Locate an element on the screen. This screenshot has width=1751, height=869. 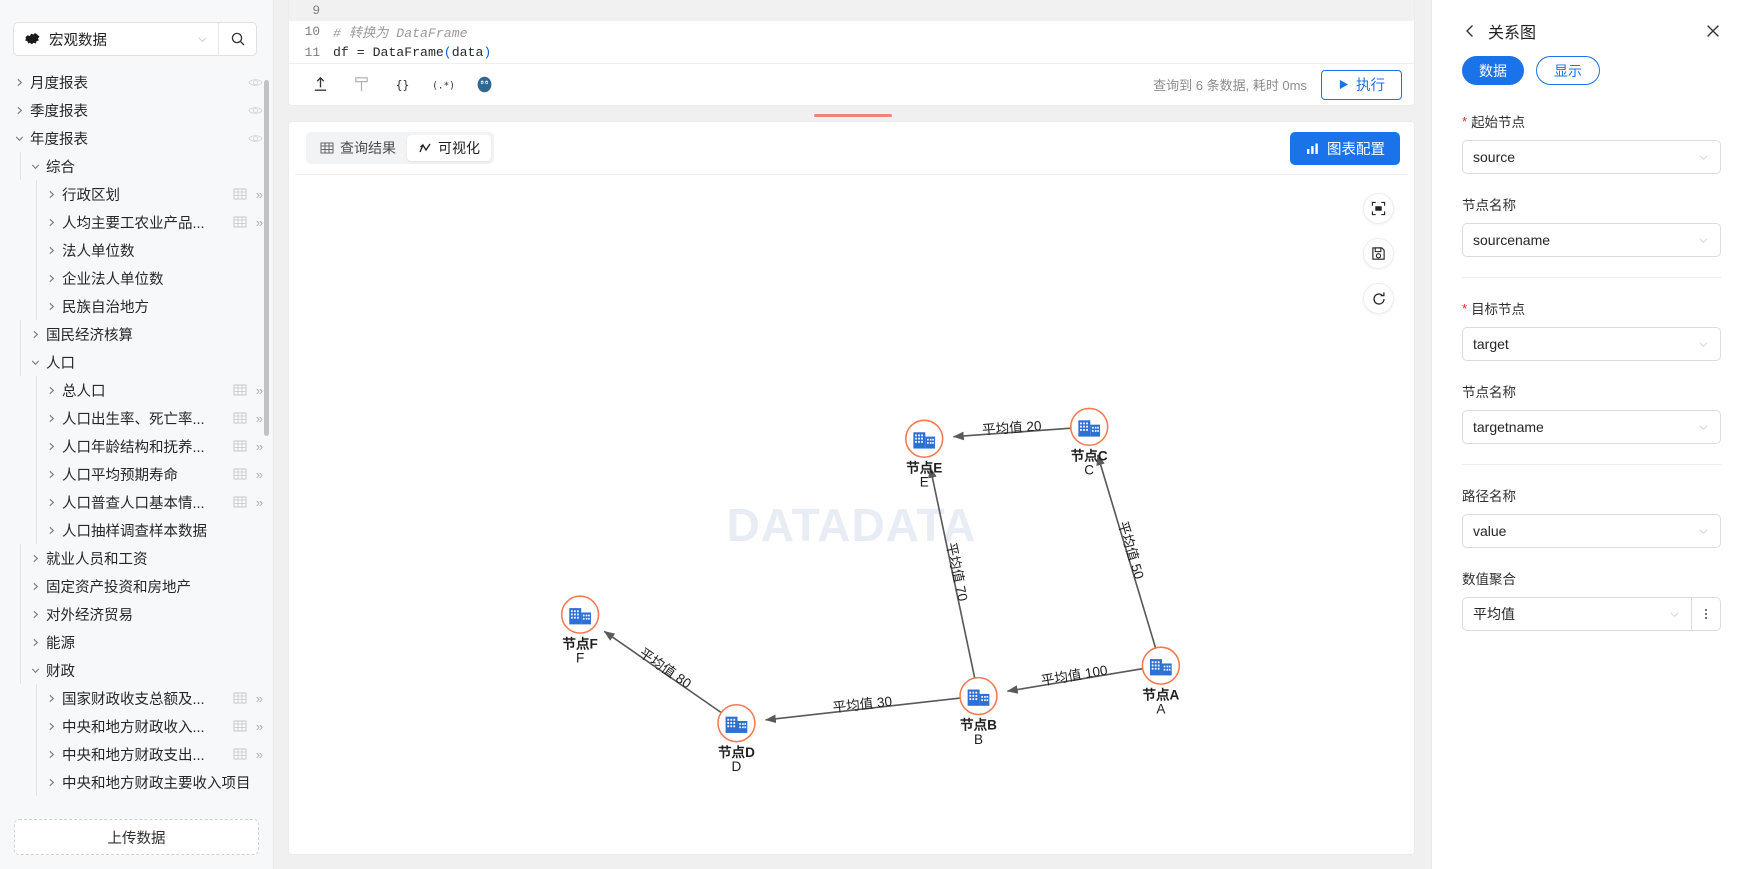
tab-visualization: 可视化 is located at coordinates (449, 148).